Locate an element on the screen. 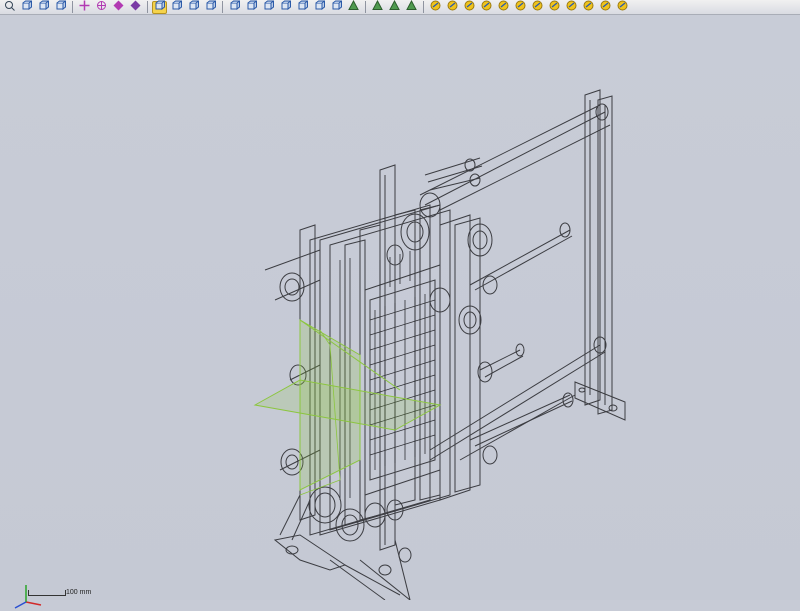 Image resolution: width=800 pixels, height=611 pixels. front-view-icon is located at coordinates (235, 8).